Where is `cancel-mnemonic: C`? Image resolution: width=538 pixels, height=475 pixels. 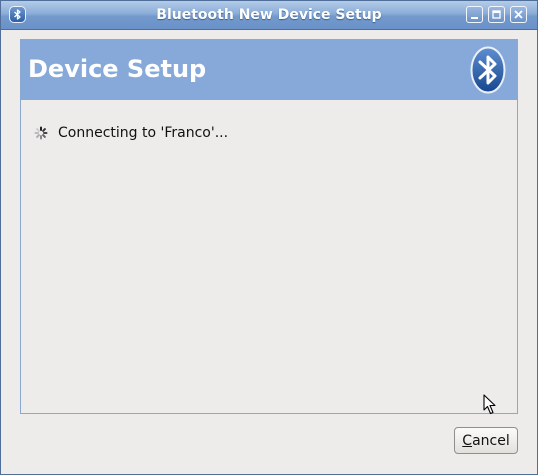
cancel-mnemonic: C is located at coordinates (467, 440).